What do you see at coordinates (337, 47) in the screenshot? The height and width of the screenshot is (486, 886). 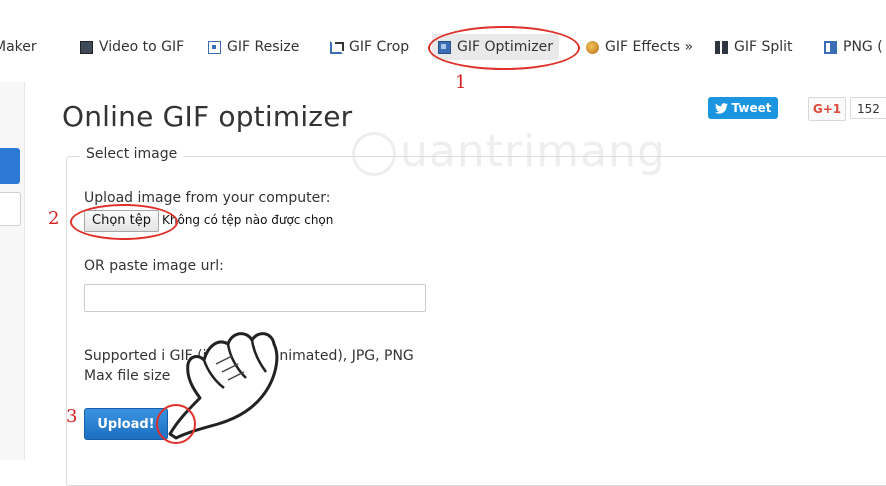 I see `crop-icon` at bounding box center [337, 47].